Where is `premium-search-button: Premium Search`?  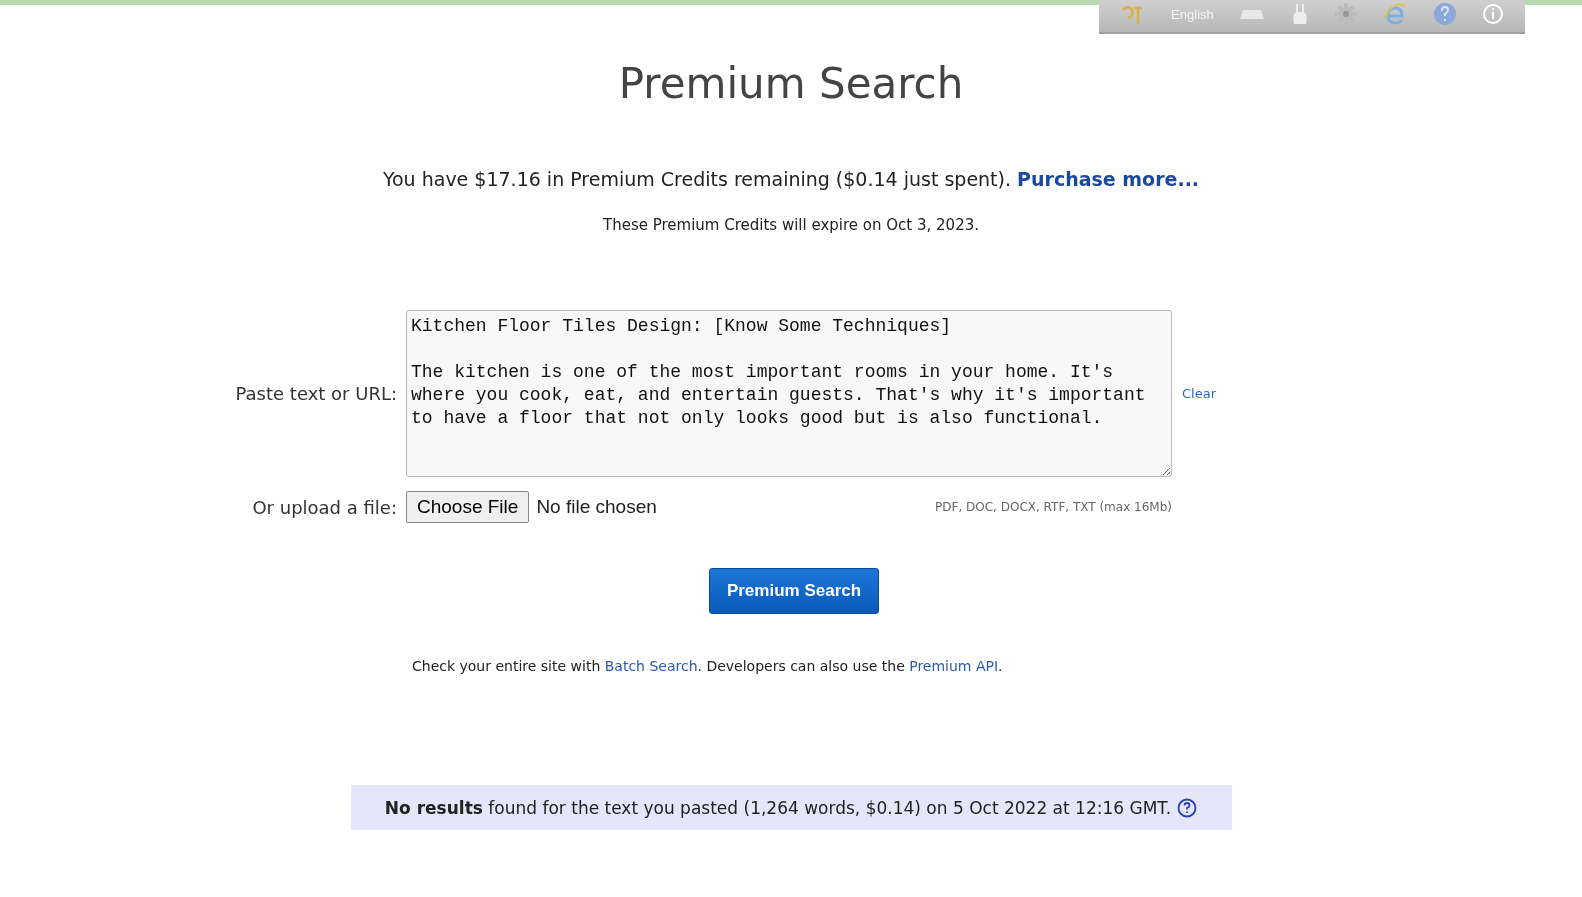 premium-search-button: Premium Search is located at coordinates (794, 591).